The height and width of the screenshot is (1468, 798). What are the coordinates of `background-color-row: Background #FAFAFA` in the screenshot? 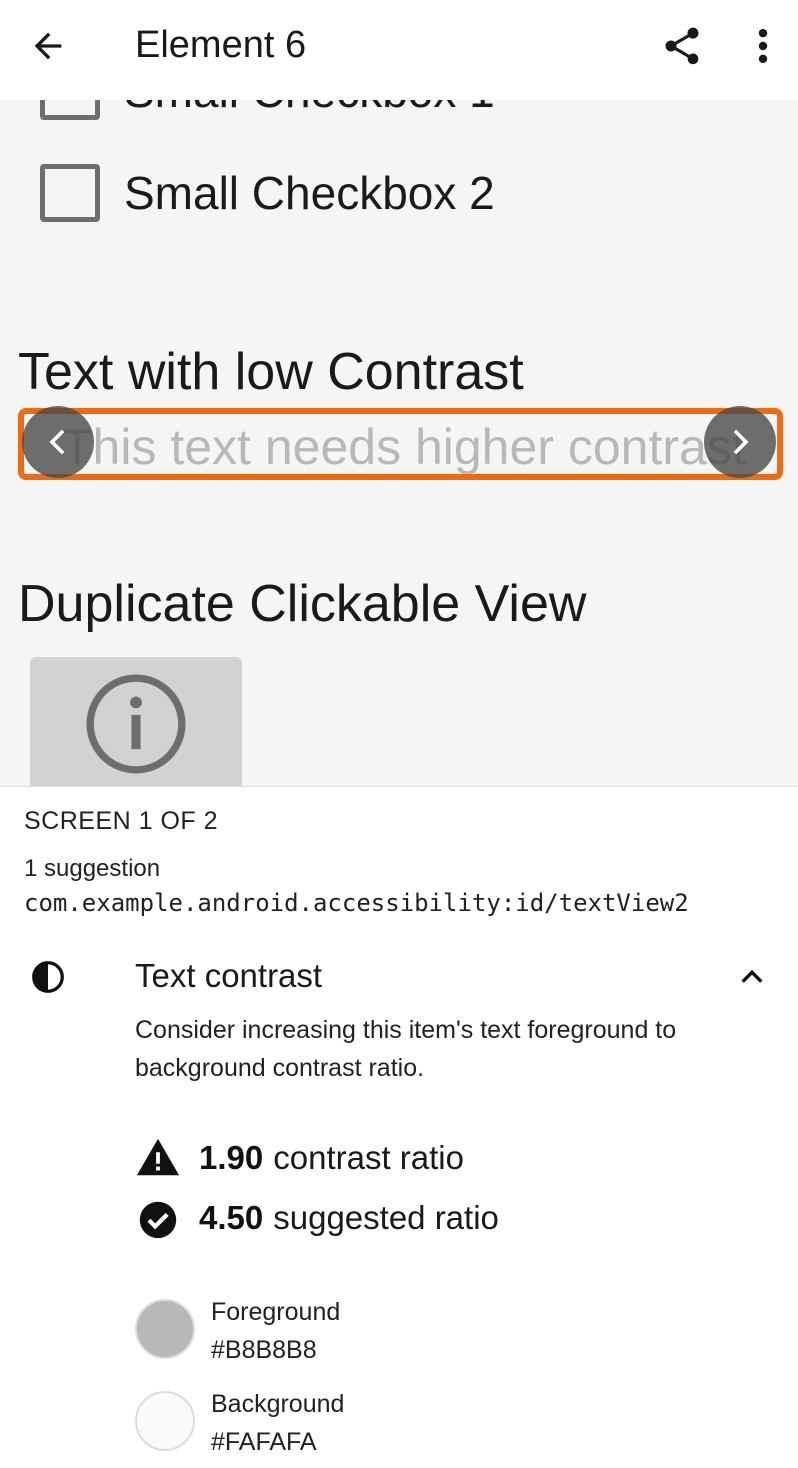 It's located at (239, 1423).